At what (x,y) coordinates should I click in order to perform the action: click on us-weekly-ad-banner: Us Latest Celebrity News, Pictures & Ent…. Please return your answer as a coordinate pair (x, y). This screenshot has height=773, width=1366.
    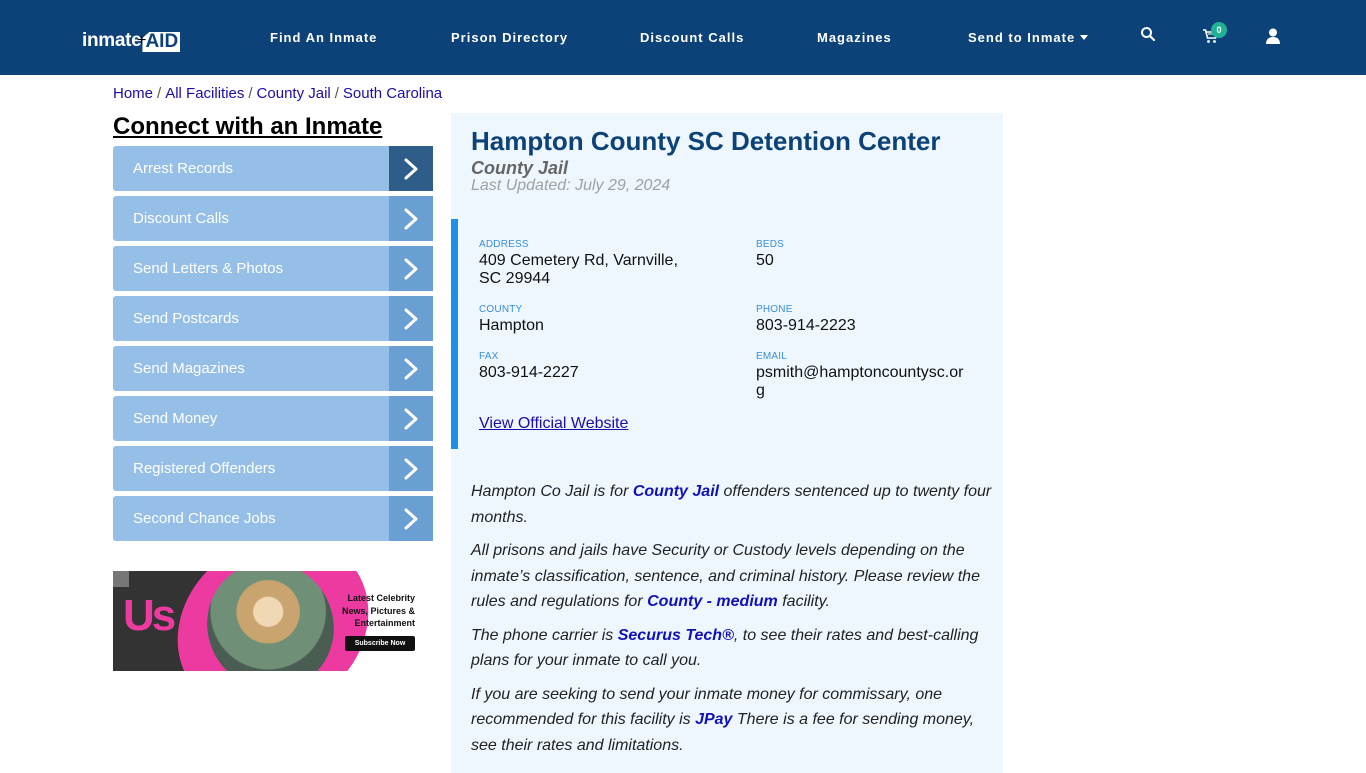
    Looking at the image, I should click on (264, 621).